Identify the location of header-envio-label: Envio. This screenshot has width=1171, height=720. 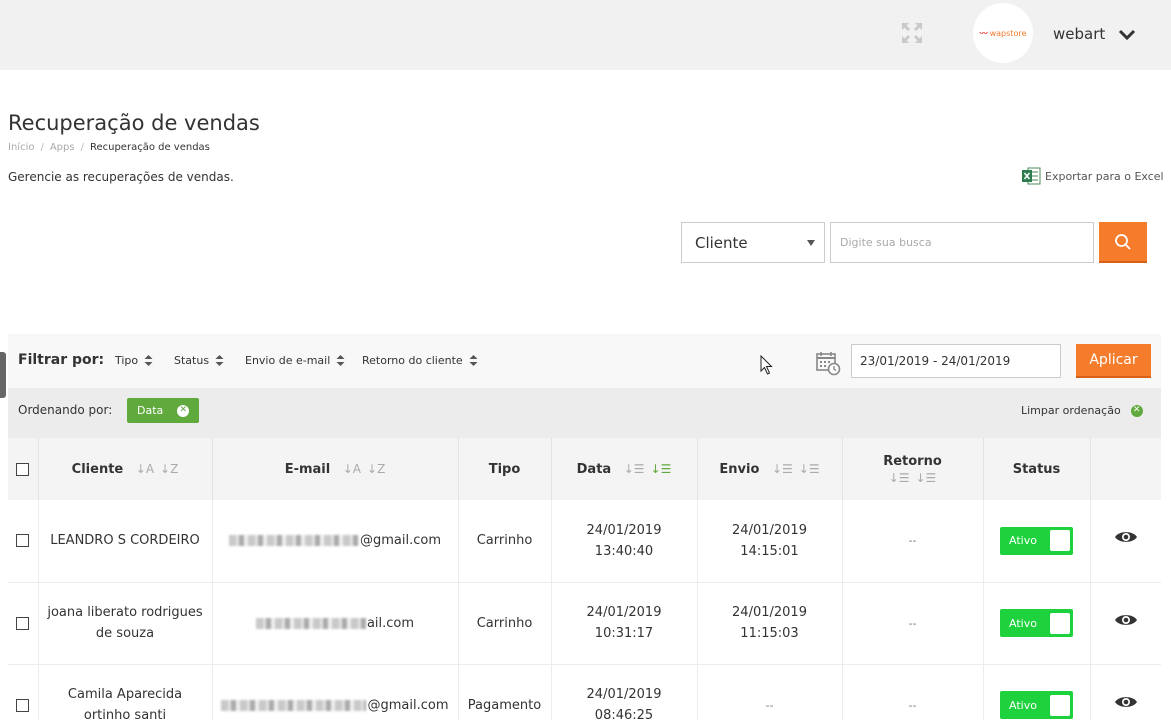
(739, 469).